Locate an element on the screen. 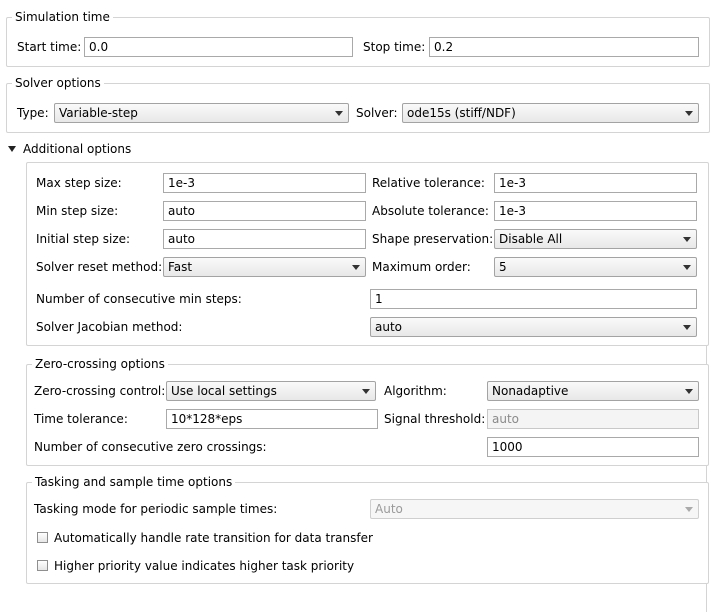 This screenshot has width=722, height=613. min-step-field: auto is located at coordinates (264, 211).